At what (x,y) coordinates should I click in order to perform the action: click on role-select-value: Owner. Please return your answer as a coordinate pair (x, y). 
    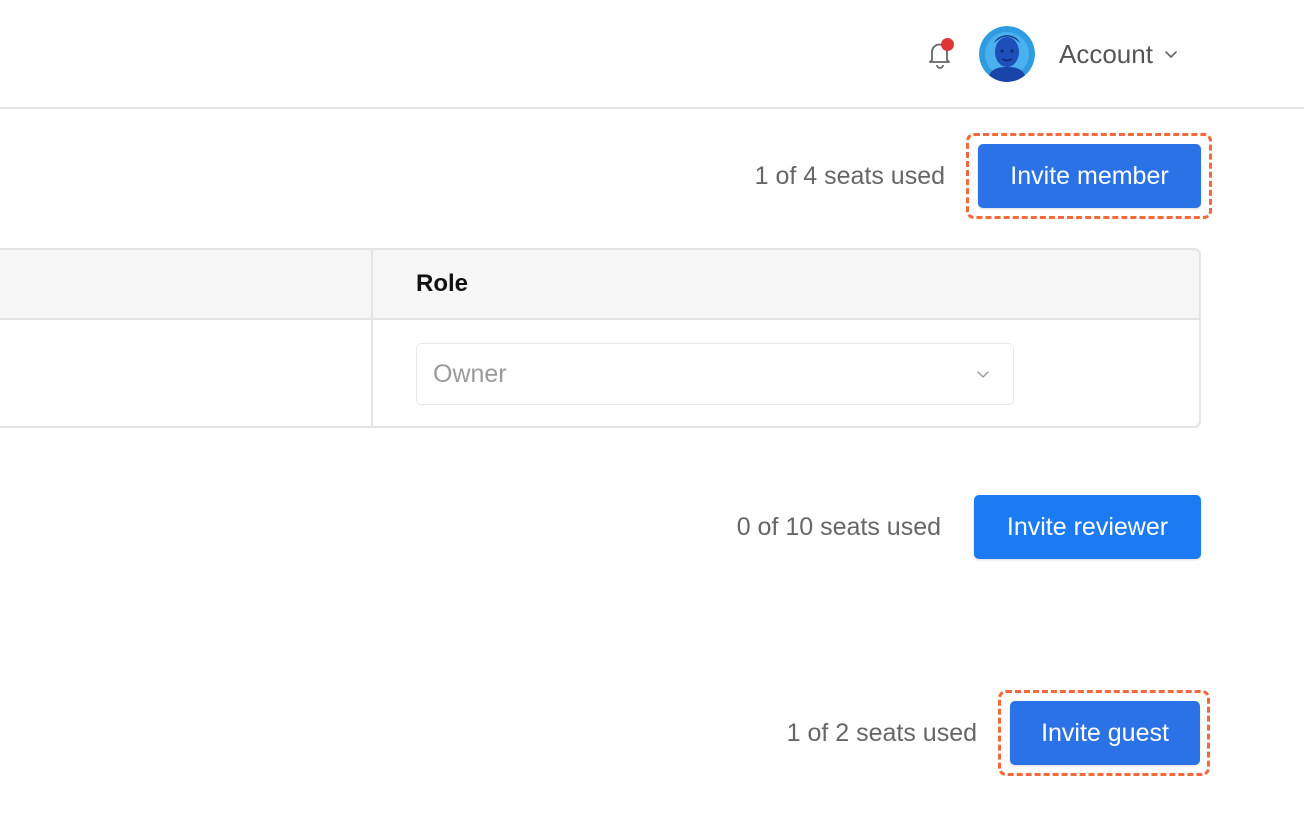
    Looking at the image, I should click on (470, 373).